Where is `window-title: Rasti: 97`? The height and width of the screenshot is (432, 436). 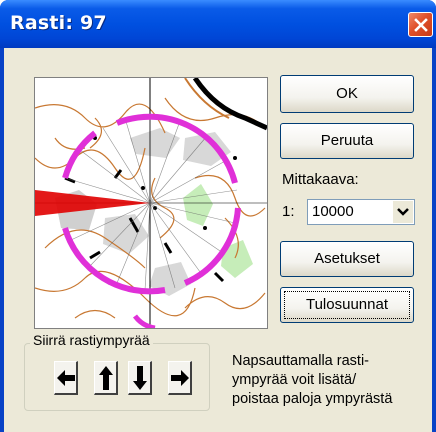 window-title: Rasti: 97 is located at coordinates (58, 23).